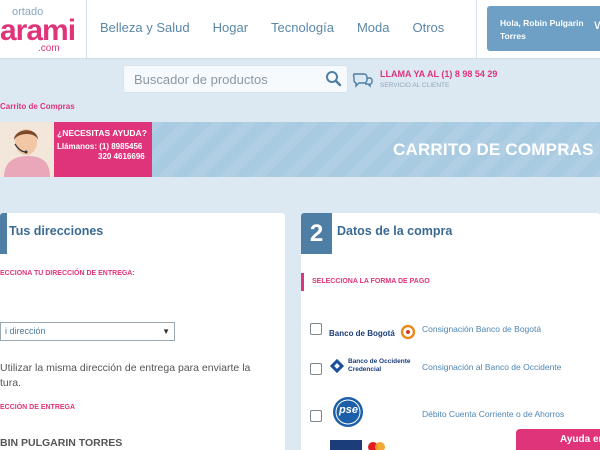 The image size is (600, 450). Describe the element at coordinates (337, 366) in the screenshot. I see `banco-occidente-emblem-icon` at that location.